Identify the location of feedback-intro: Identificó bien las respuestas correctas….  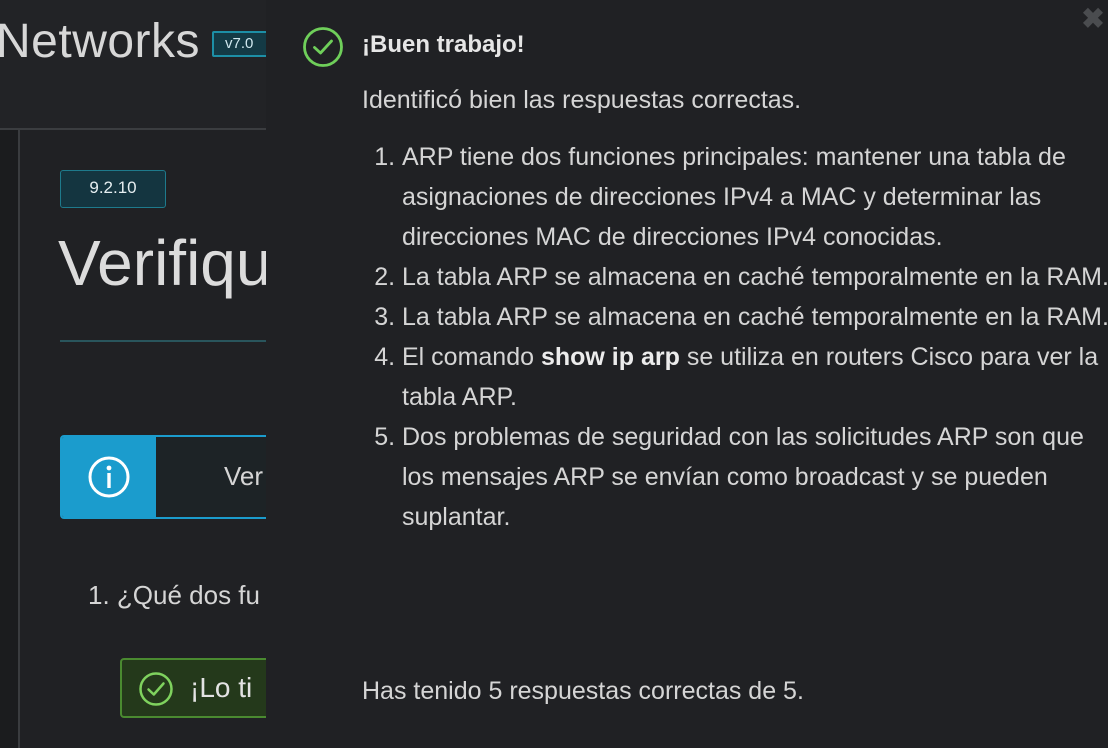
(582, 100).